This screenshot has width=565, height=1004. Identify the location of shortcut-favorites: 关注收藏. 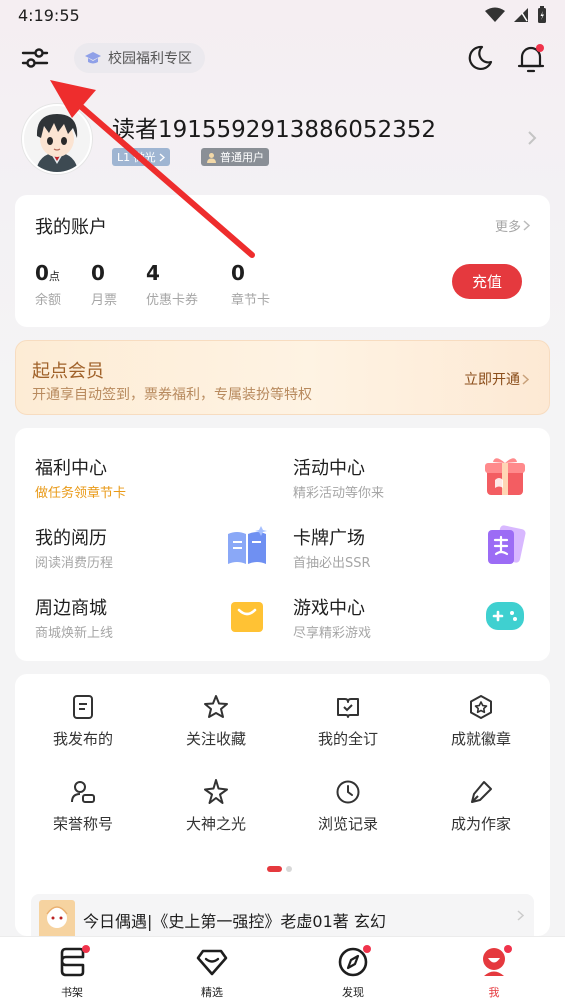
(216, 729).